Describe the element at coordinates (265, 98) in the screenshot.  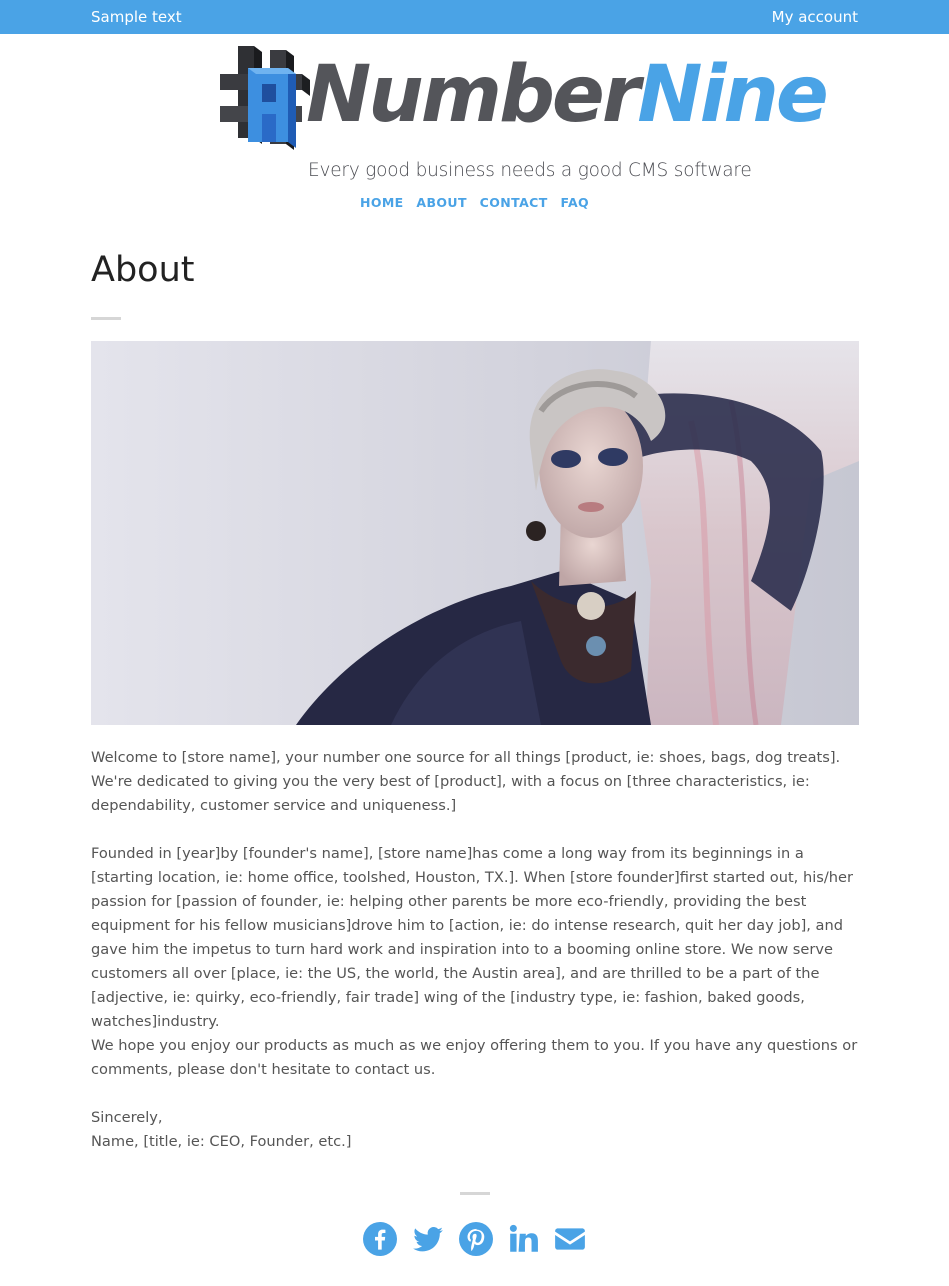
I see `hash-cube-logo-icon` at that location.